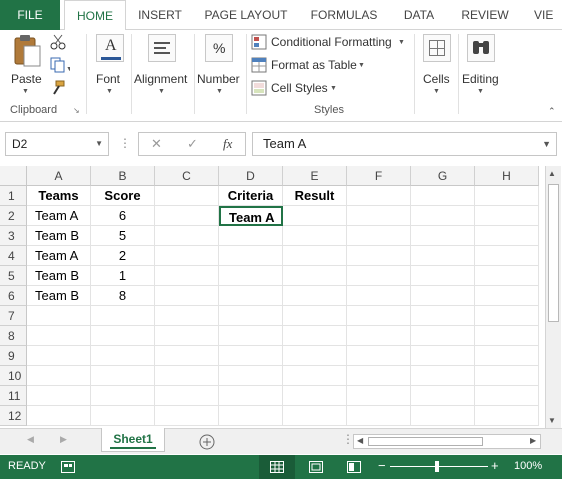 The image size is (562, 479). Describe the element at coordinates (507, 256) in the screenshot. I see `cell-h4` at that location.